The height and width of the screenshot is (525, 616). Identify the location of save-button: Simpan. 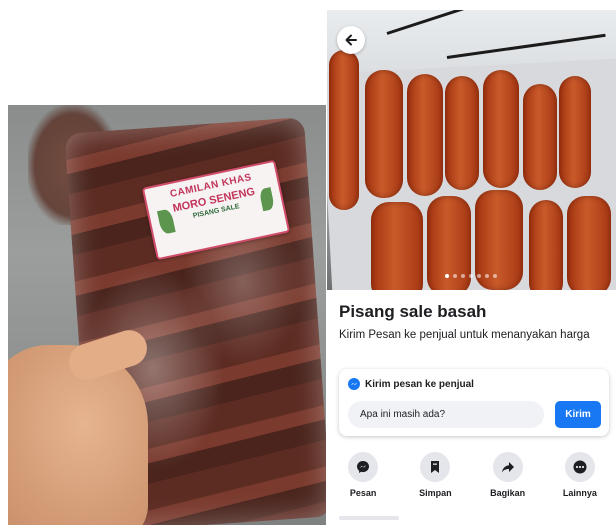
(435, 475).